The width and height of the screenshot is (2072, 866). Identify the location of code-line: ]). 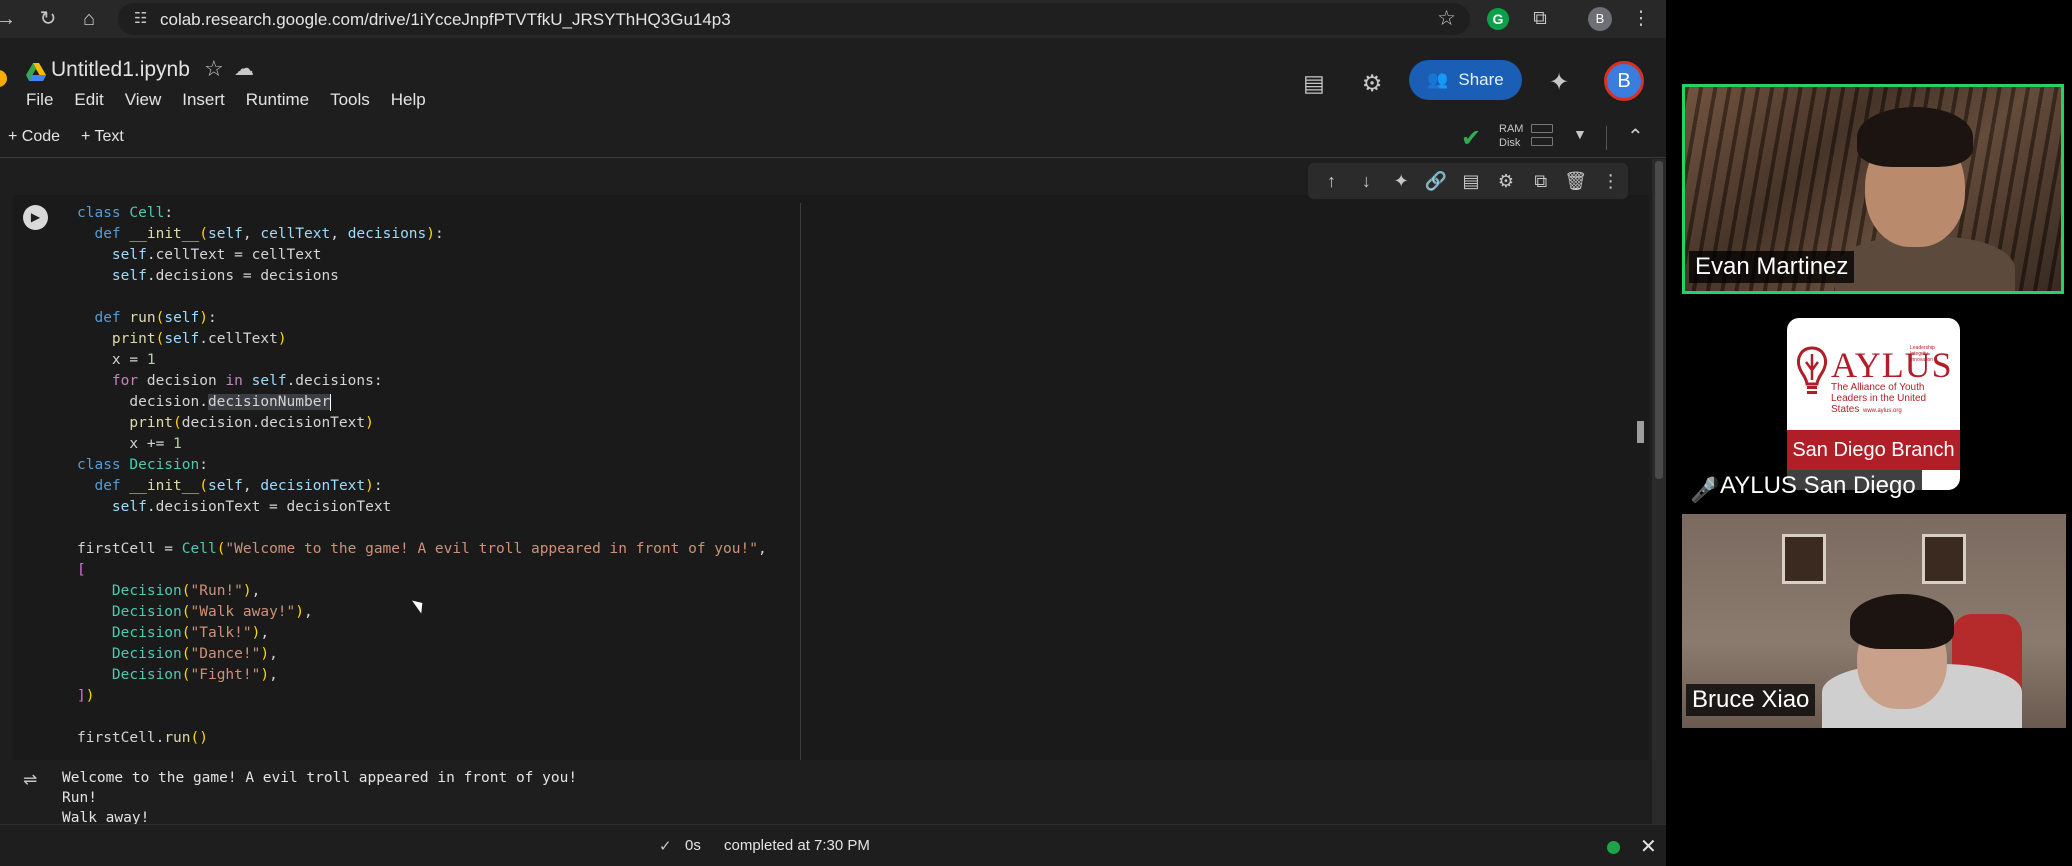
(85, 696).